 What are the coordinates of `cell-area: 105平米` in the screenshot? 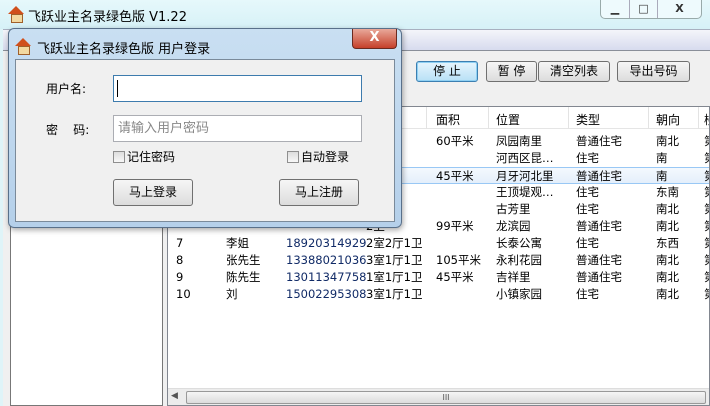 It's located at (458, 260).